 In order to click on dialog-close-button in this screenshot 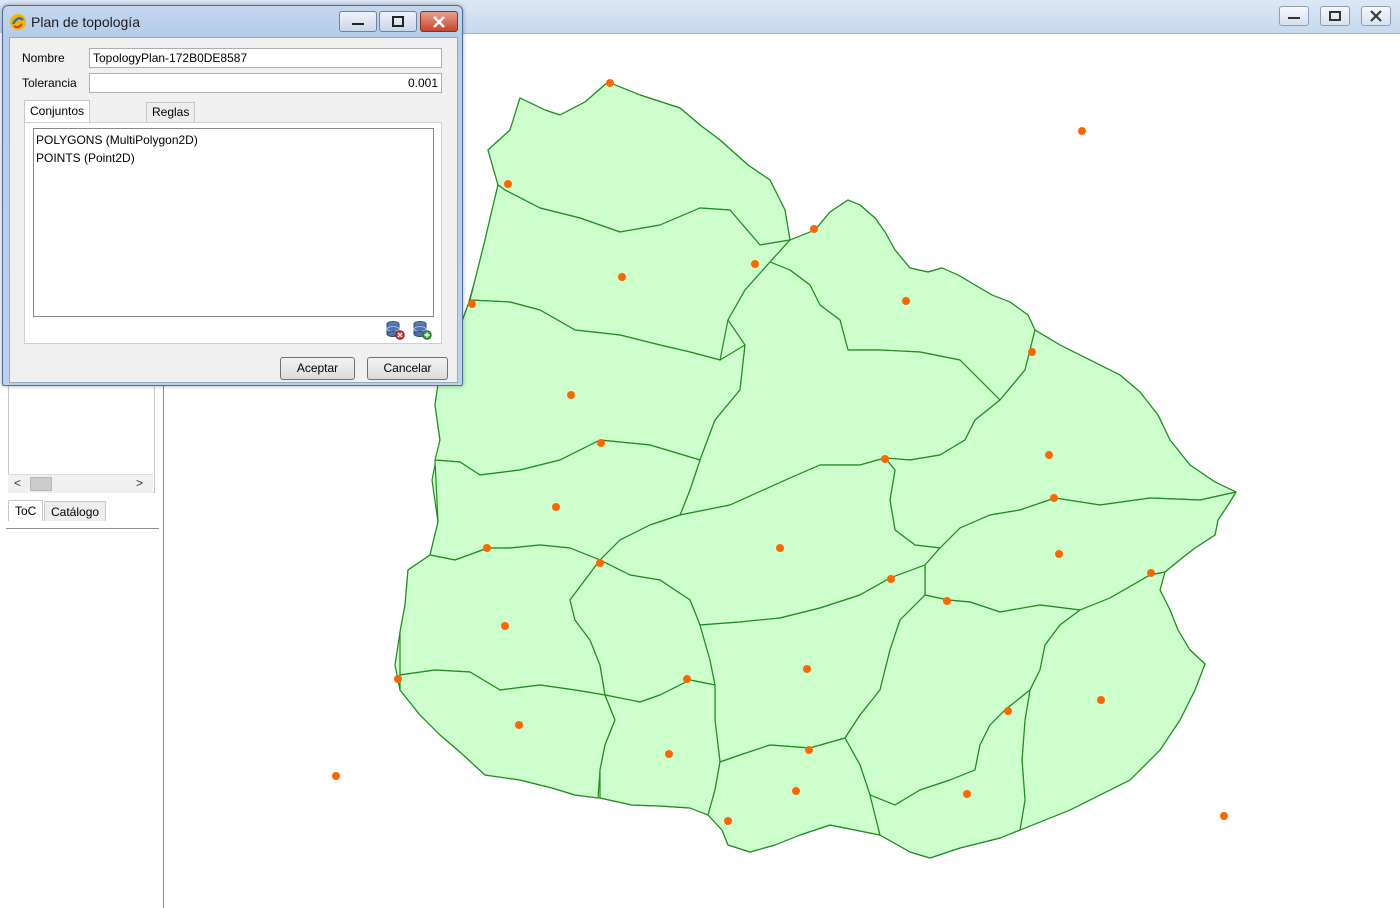, I will do `click(439, 21)`.